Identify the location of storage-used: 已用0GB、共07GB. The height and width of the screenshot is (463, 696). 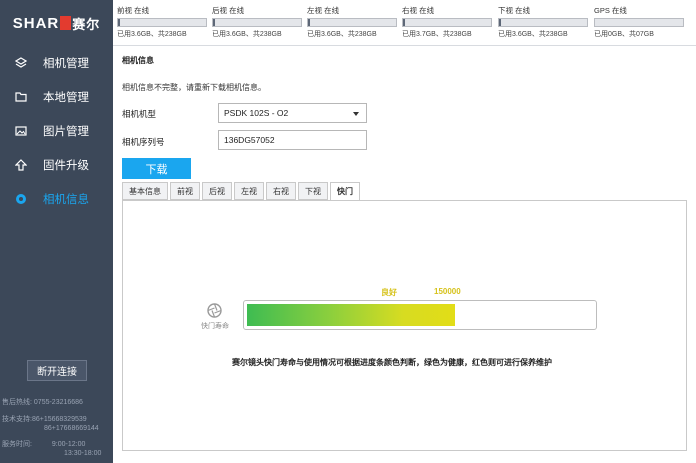
(624, 34).